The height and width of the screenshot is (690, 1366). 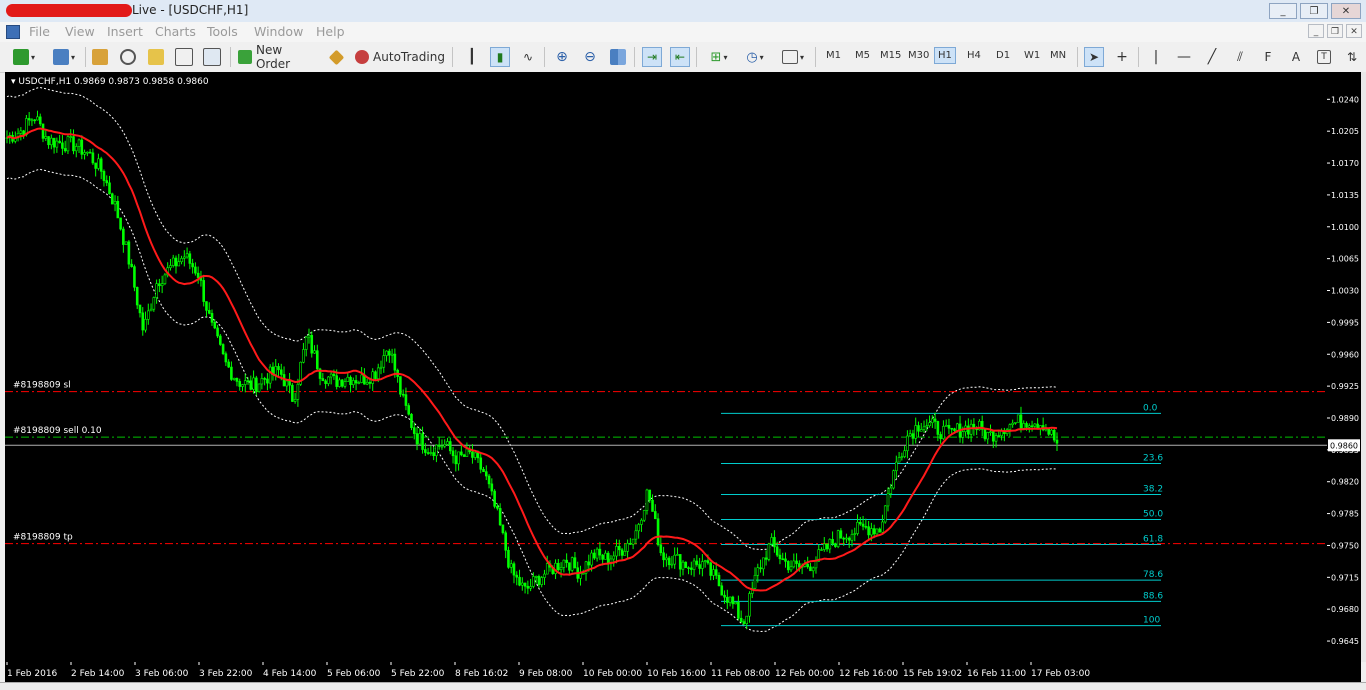 What do you see at coordinates (1354, 31) in the screenshot?
I see `chart-close-button: ✕` at bounding box center [1354, 31].